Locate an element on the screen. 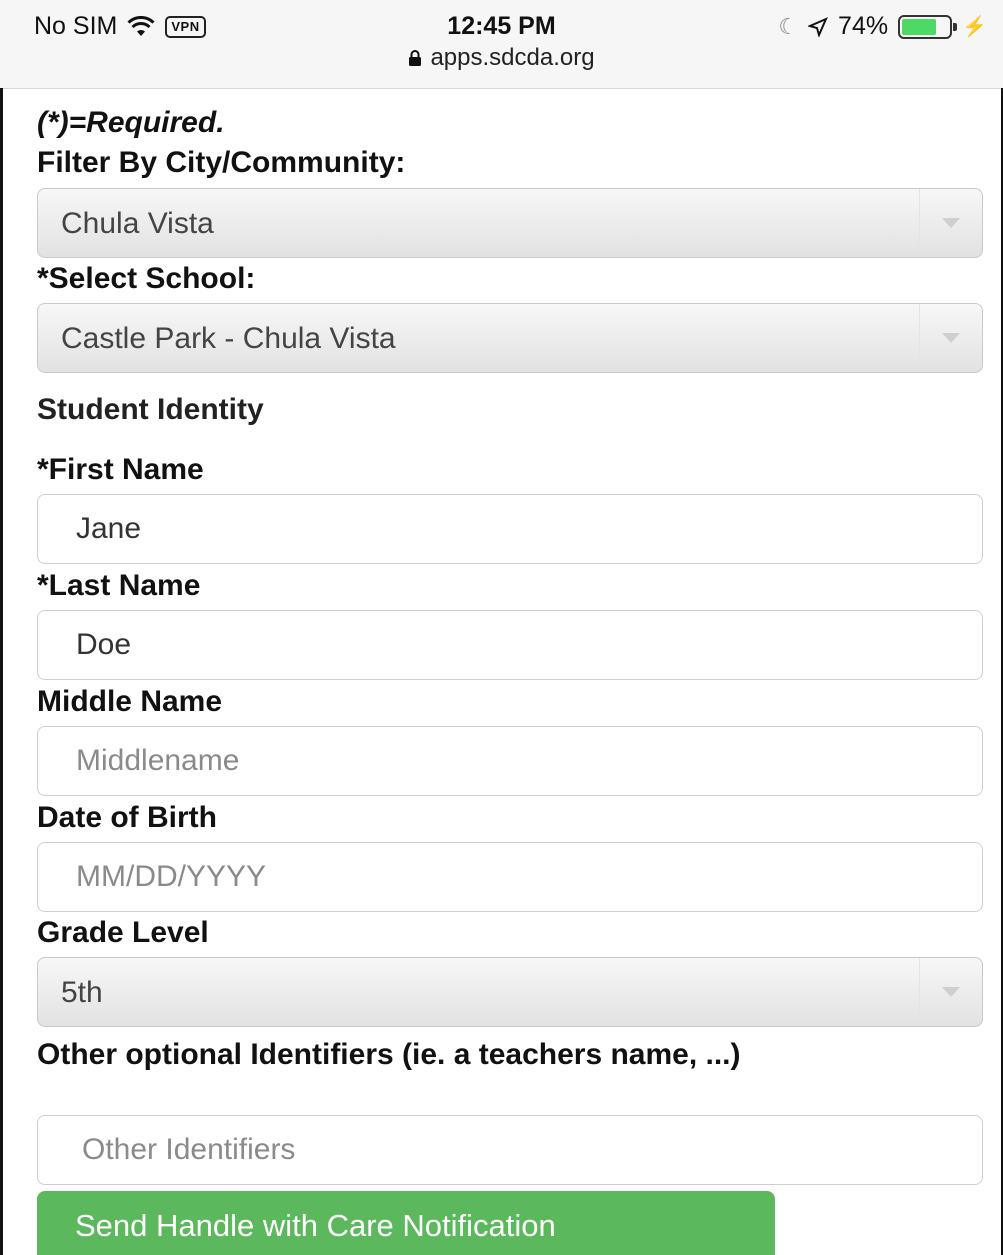  school-select-label: *Select School: is located at coordinates (146, 278).